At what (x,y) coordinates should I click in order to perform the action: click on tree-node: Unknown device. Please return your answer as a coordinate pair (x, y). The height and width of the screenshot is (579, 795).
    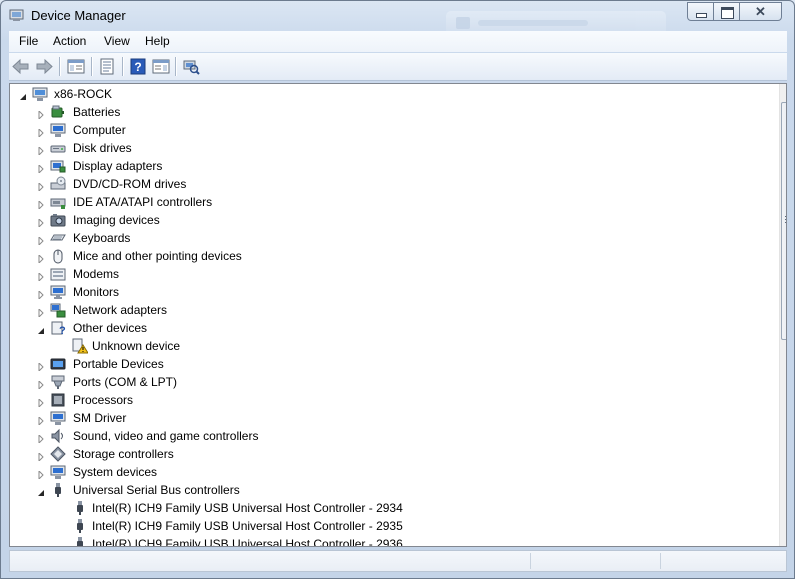
    Looking at the image, I should click on (390, 346).